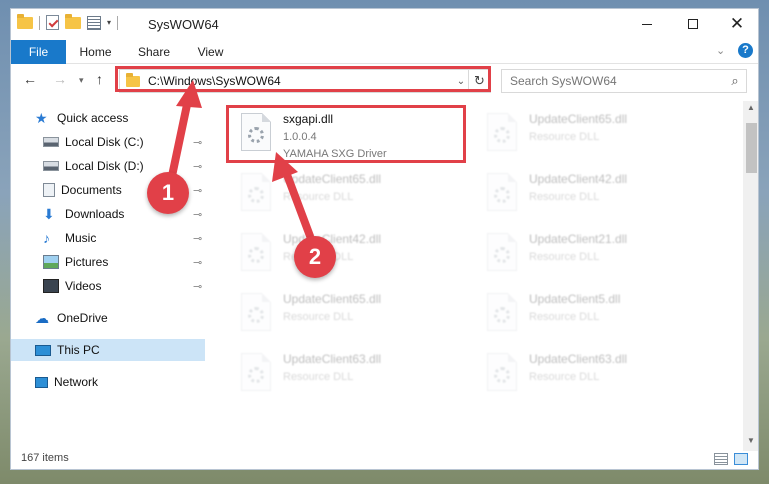 This screenshot has height=484, width=769. I want to click on item-count: 167 items, so click(45, 458).